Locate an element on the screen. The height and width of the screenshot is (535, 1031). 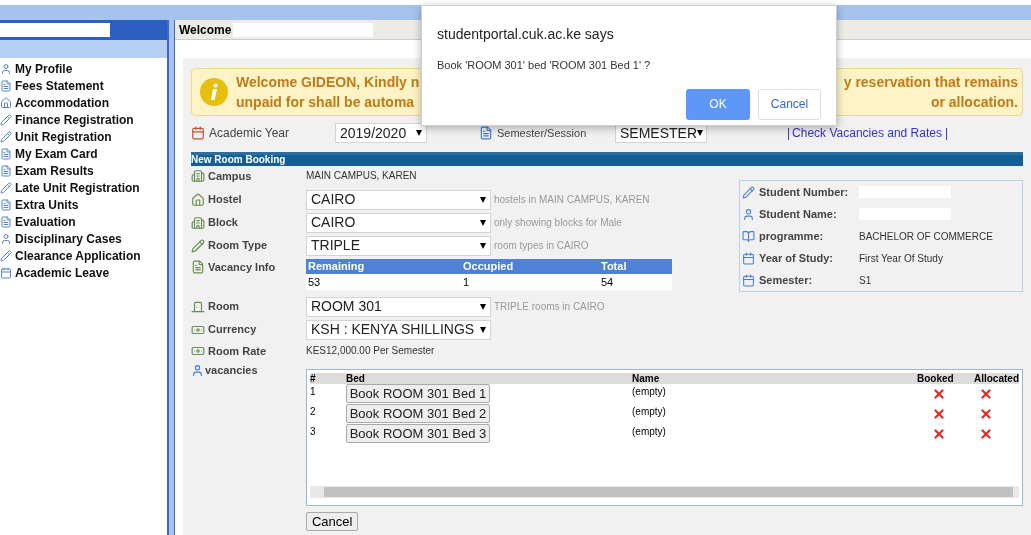
sidebar-item: Late Unit Registration is located at coordinates (84, 187).